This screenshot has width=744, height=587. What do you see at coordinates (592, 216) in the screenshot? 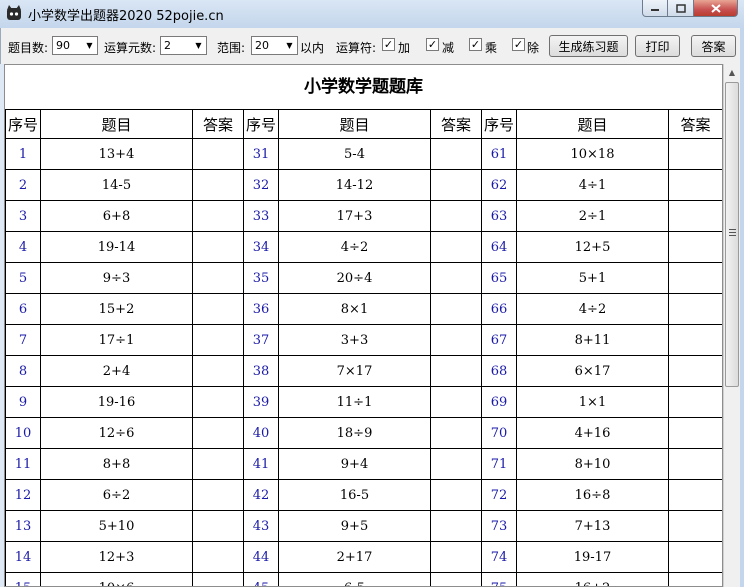
I see `question-text: 2÷1` at bounding box center [592, 216].